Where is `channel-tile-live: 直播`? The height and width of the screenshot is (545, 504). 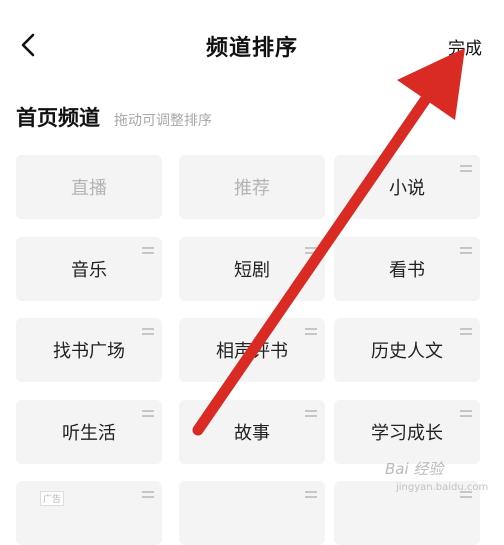 channel-tile-live: 直播 is located at coordinates (89, 187).